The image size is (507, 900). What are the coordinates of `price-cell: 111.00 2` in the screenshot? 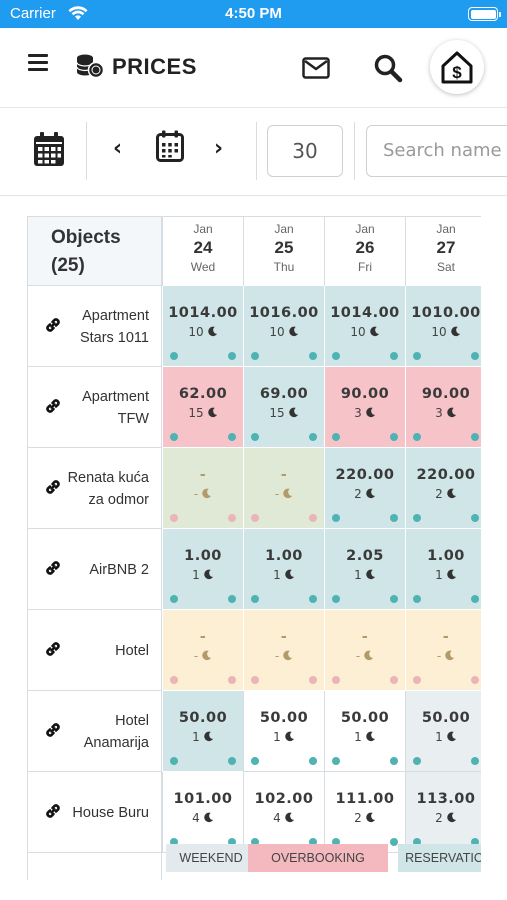 It's located at (364, 812).